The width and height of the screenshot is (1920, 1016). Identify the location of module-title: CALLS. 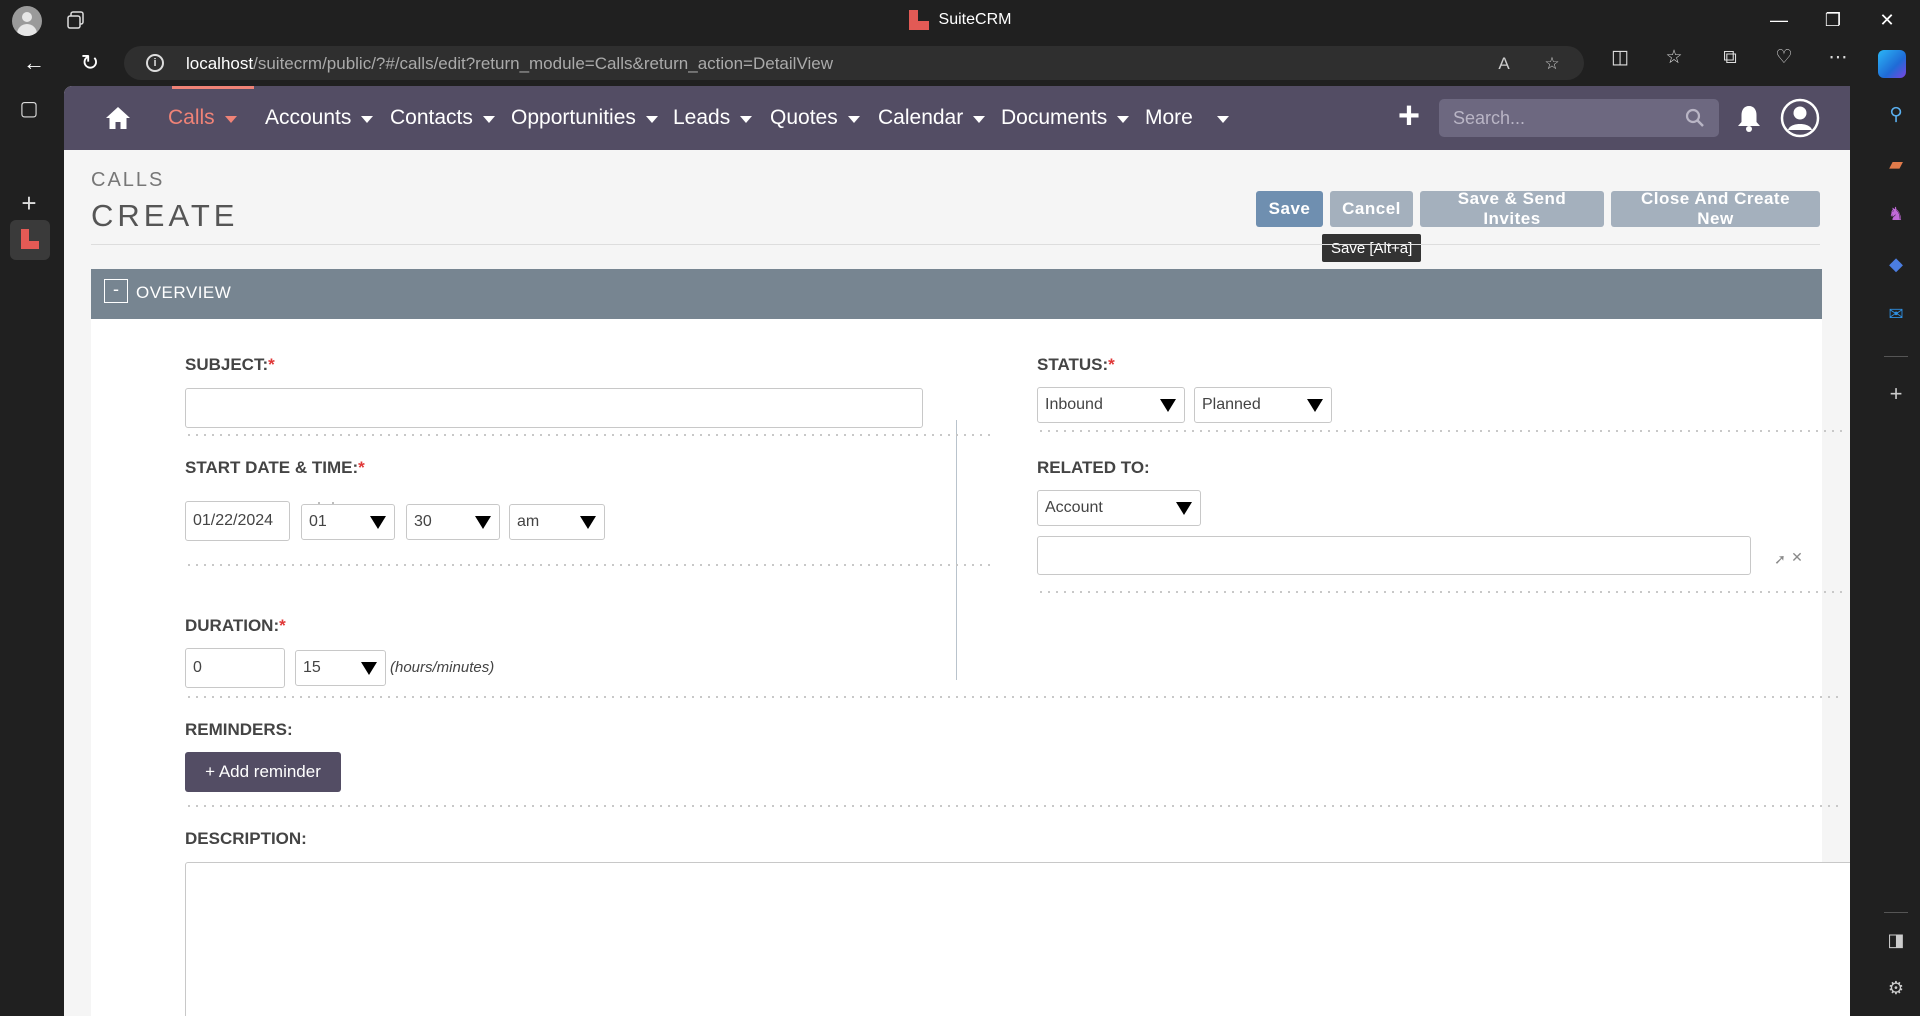
(128, 180).